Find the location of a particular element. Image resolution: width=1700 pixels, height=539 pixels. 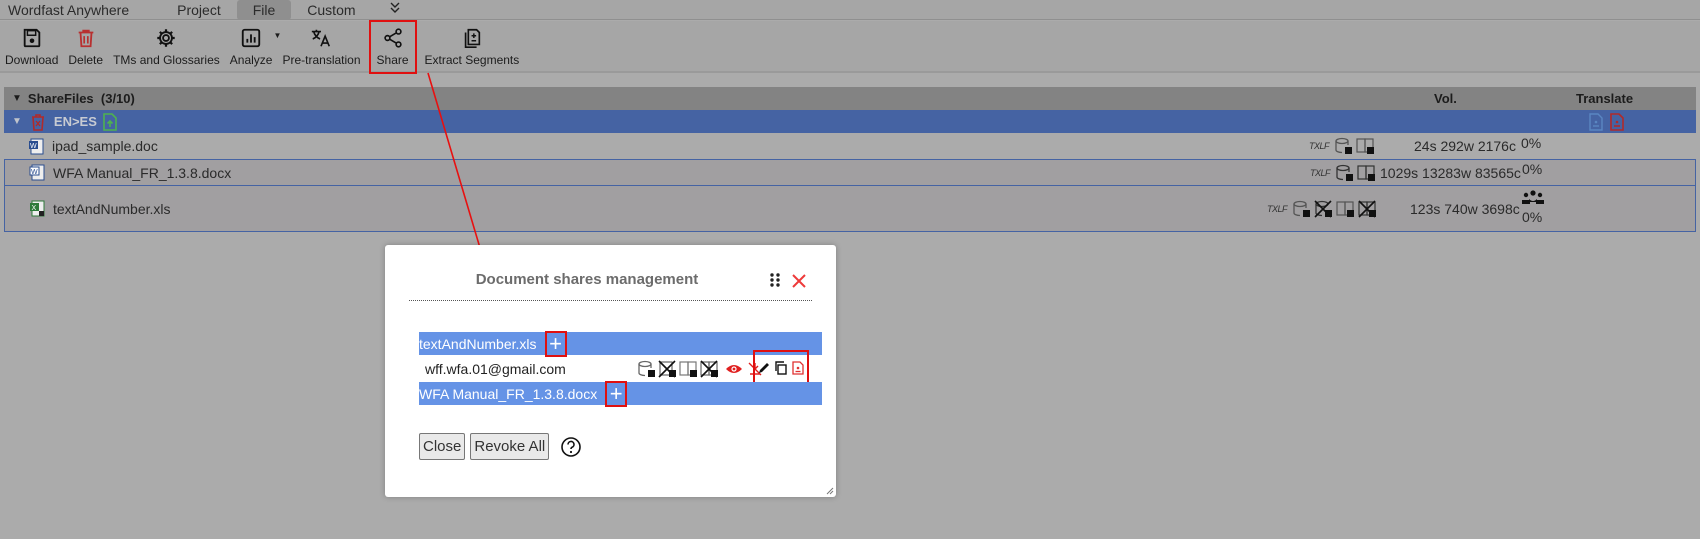

language-pair-label: EN>ES is located at coordinates (75, 121).